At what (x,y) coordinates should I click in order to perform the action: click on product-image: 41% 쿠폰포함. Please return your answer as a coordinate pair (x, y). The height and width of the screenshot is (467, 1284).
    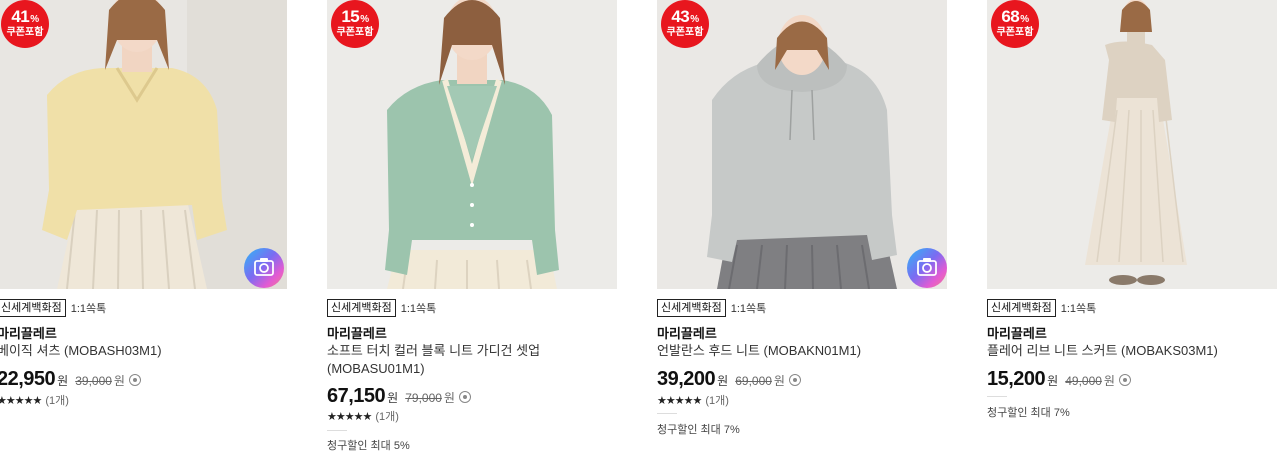
    Looking at the image, I should click on (143, 144).